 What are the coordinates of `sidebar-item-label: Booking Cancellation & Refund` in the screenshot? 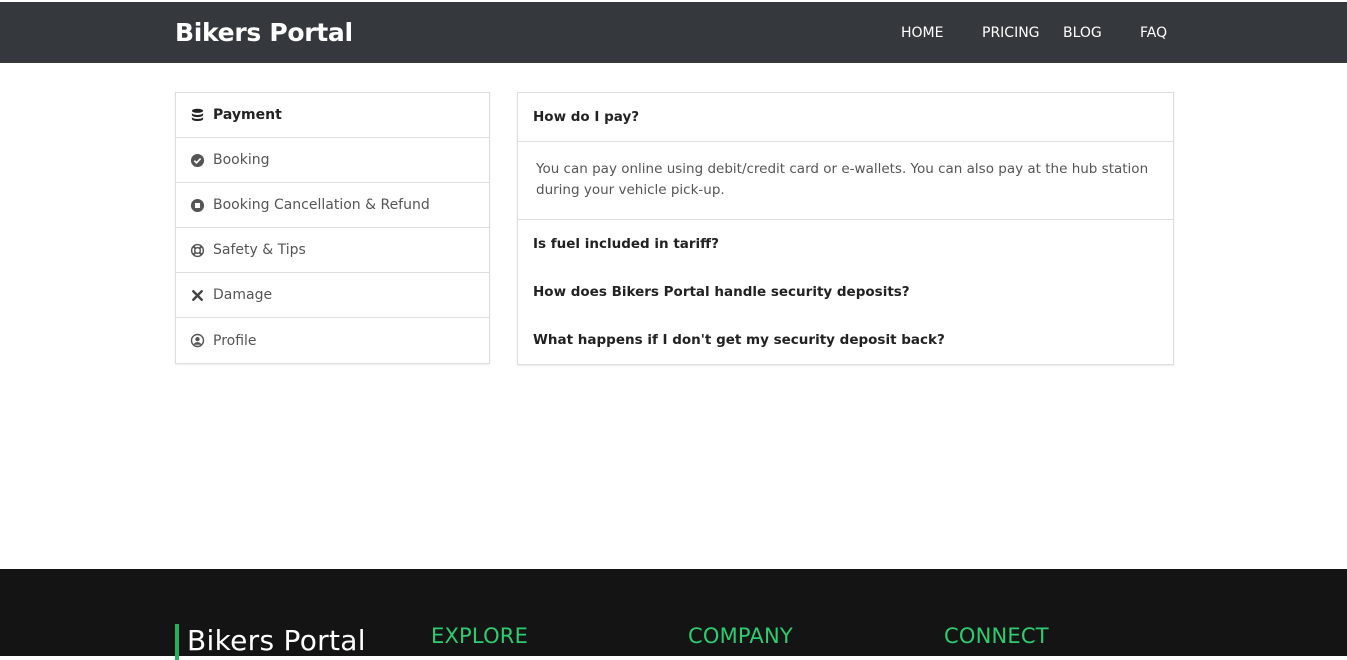 It's located at (321, 205).